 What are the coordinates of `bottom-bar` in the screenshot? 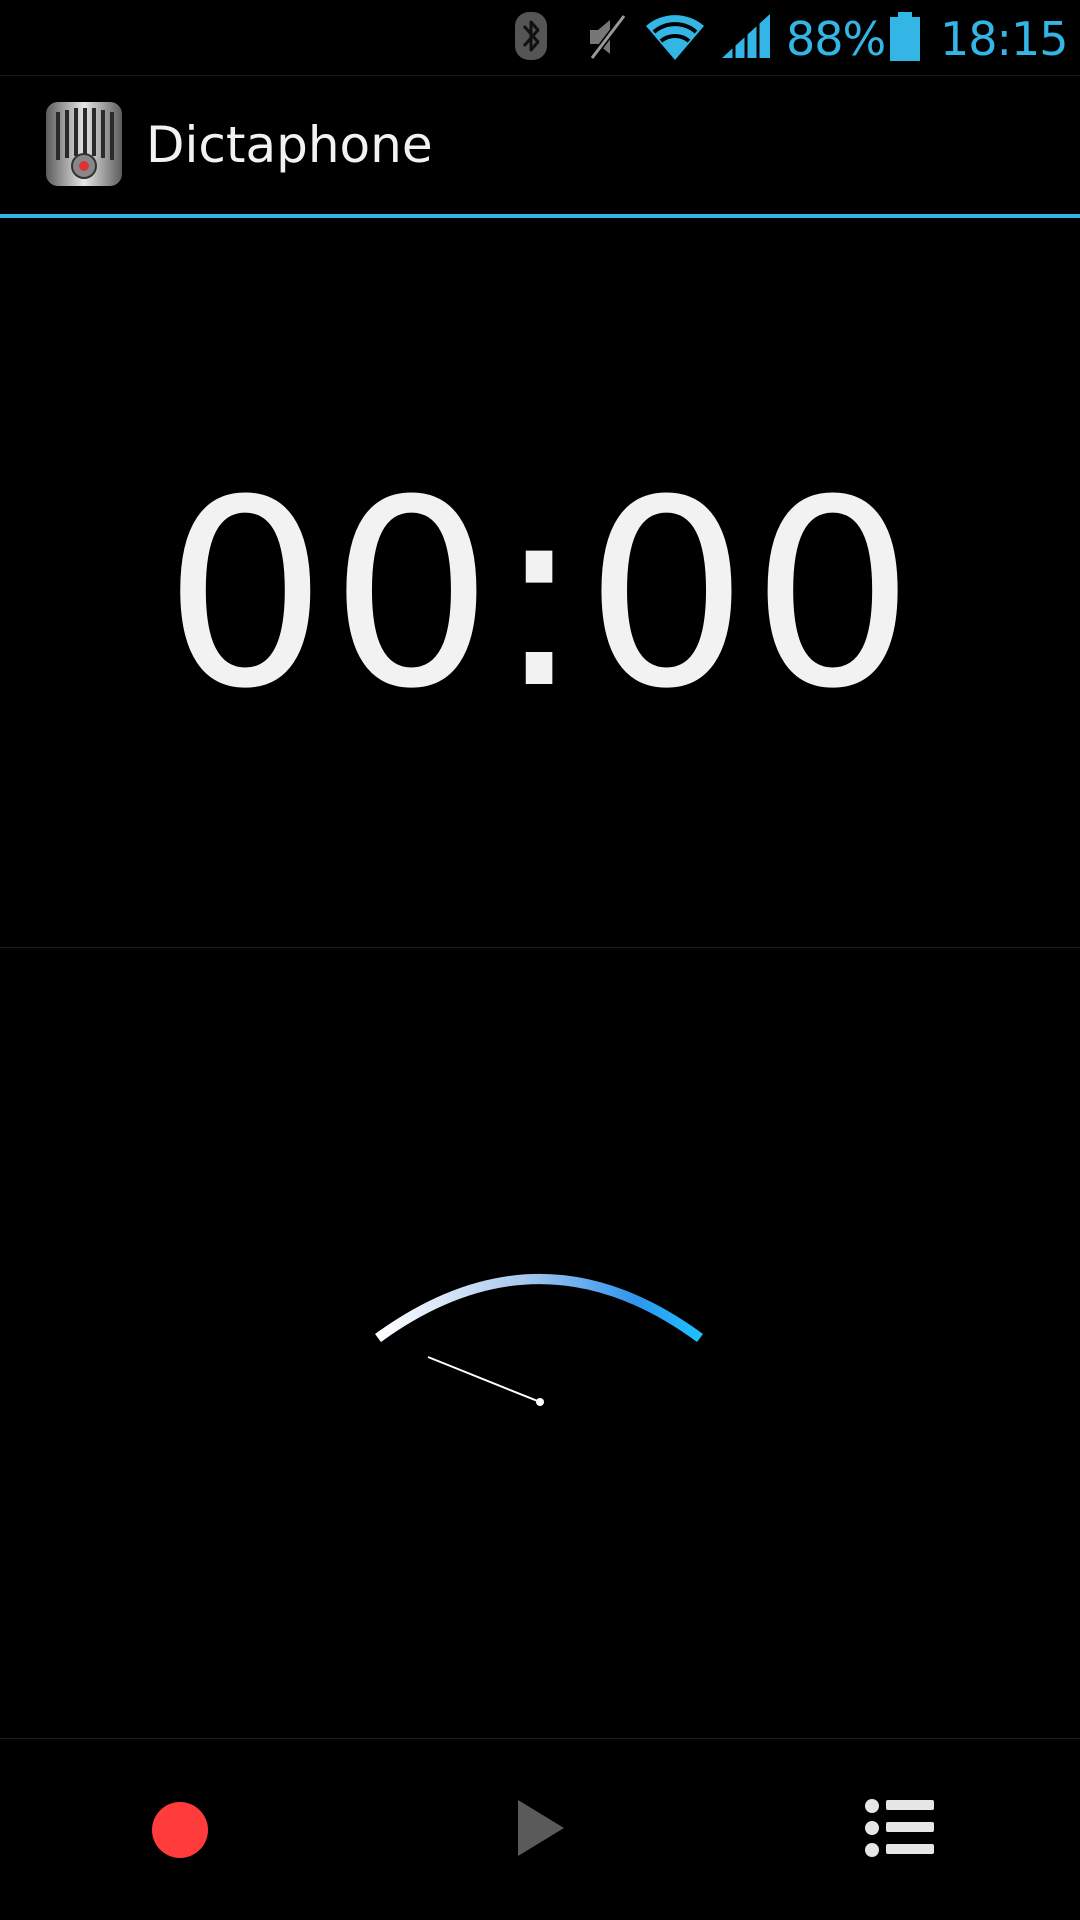 It's located at (540, 1829).